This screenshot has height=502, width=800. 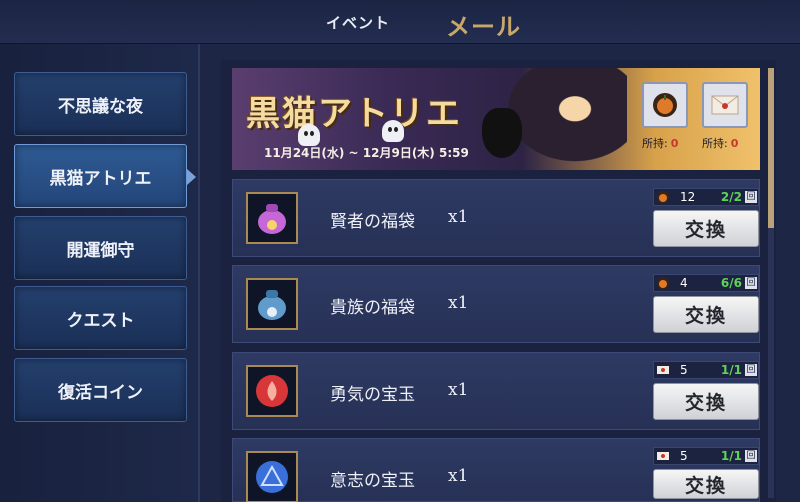 I want to click on currency-slot-pumpkin, so click(x=665, y=105).